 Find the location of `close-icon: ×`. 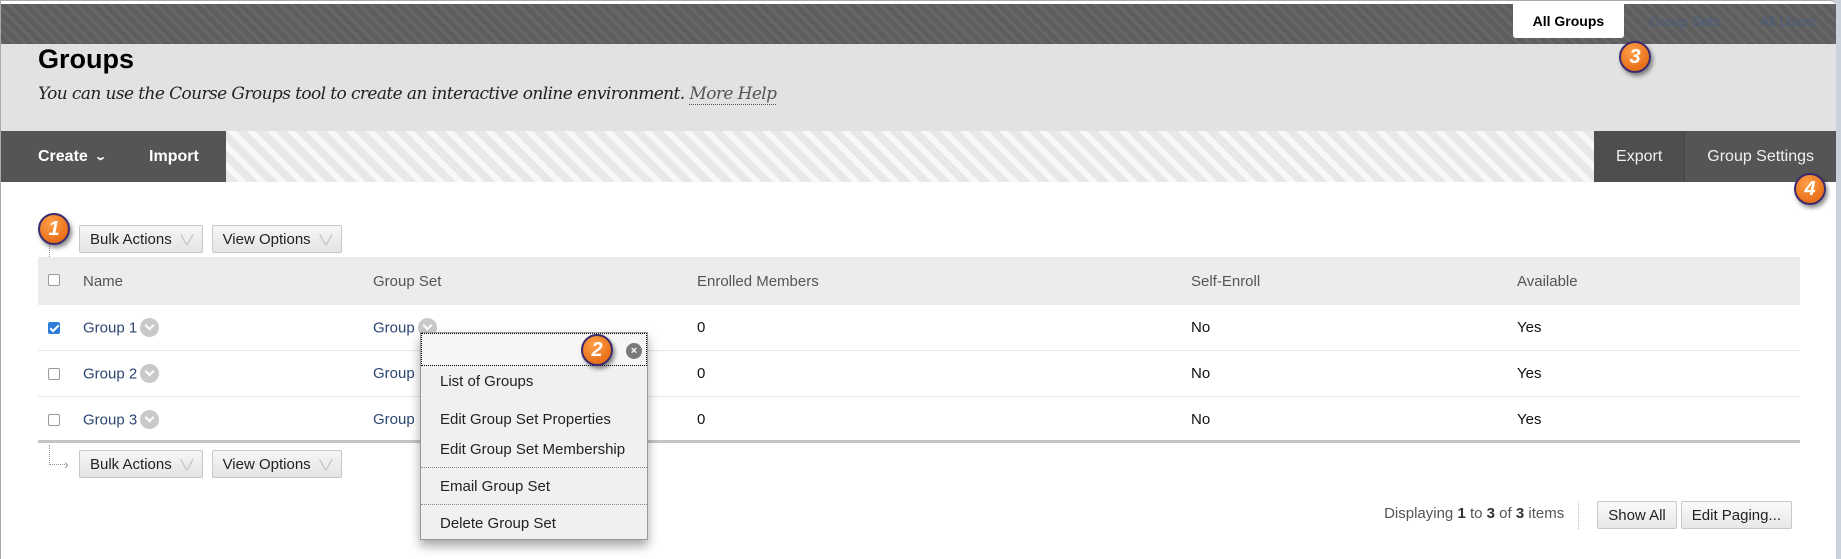

close-icon: × is located at coordinates (634, 351).